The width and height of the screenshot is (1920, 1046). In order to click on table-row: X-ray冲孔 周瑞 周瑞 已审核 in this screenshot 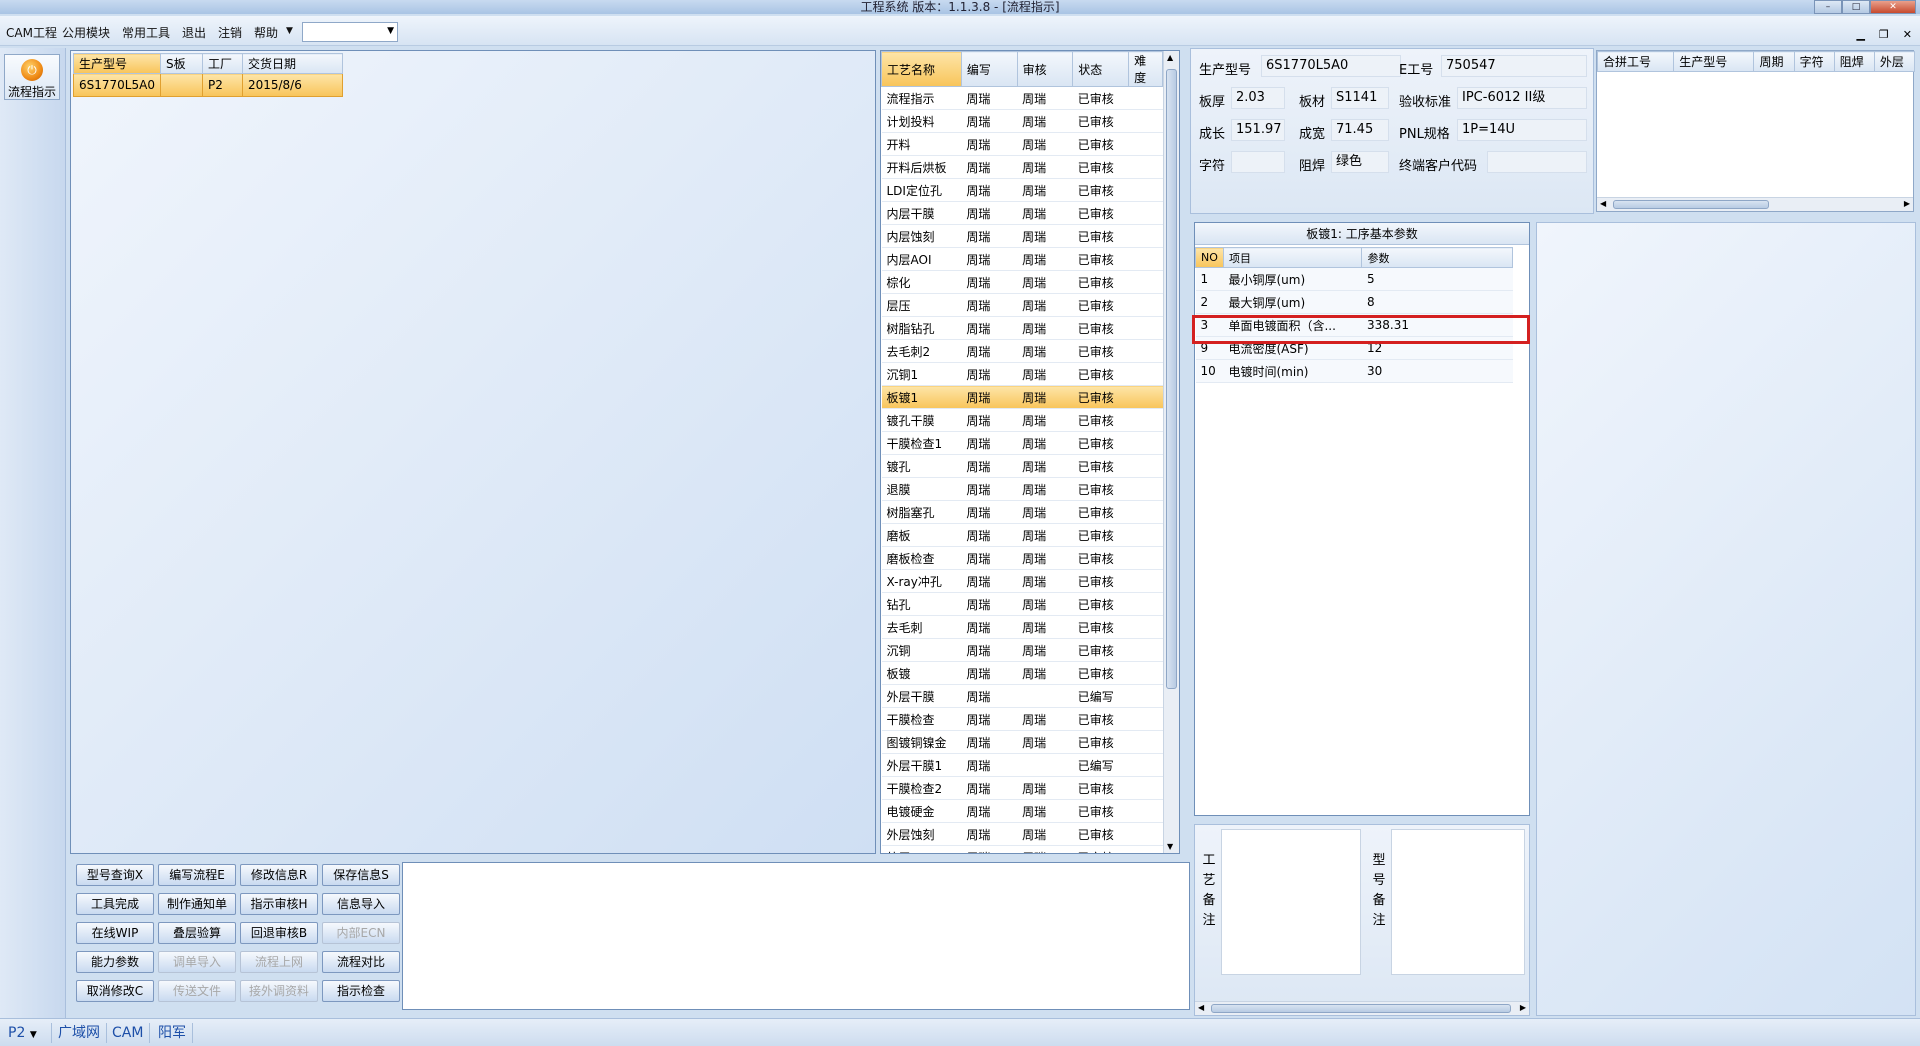, I will do `click(1022, 581)`.